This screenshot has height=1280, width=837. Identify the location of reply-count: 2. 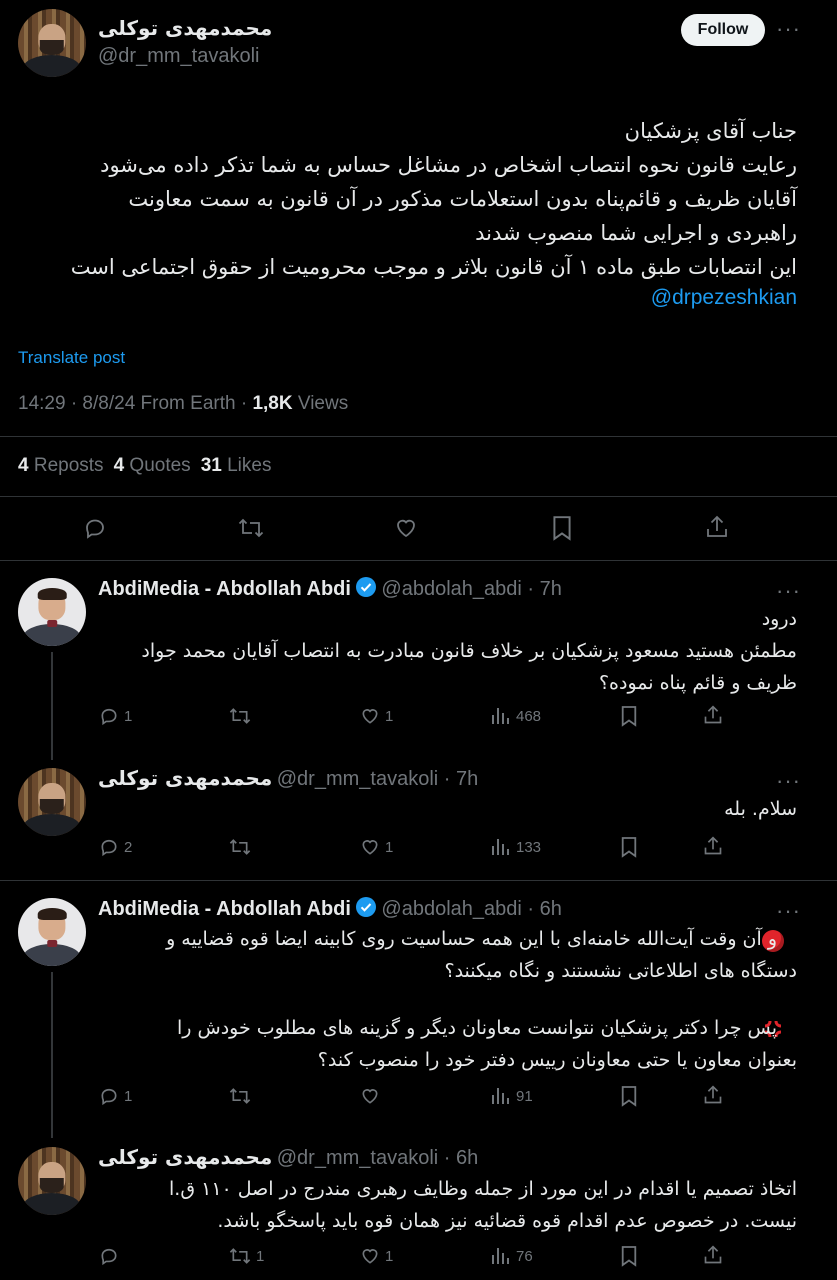
(128, 847).